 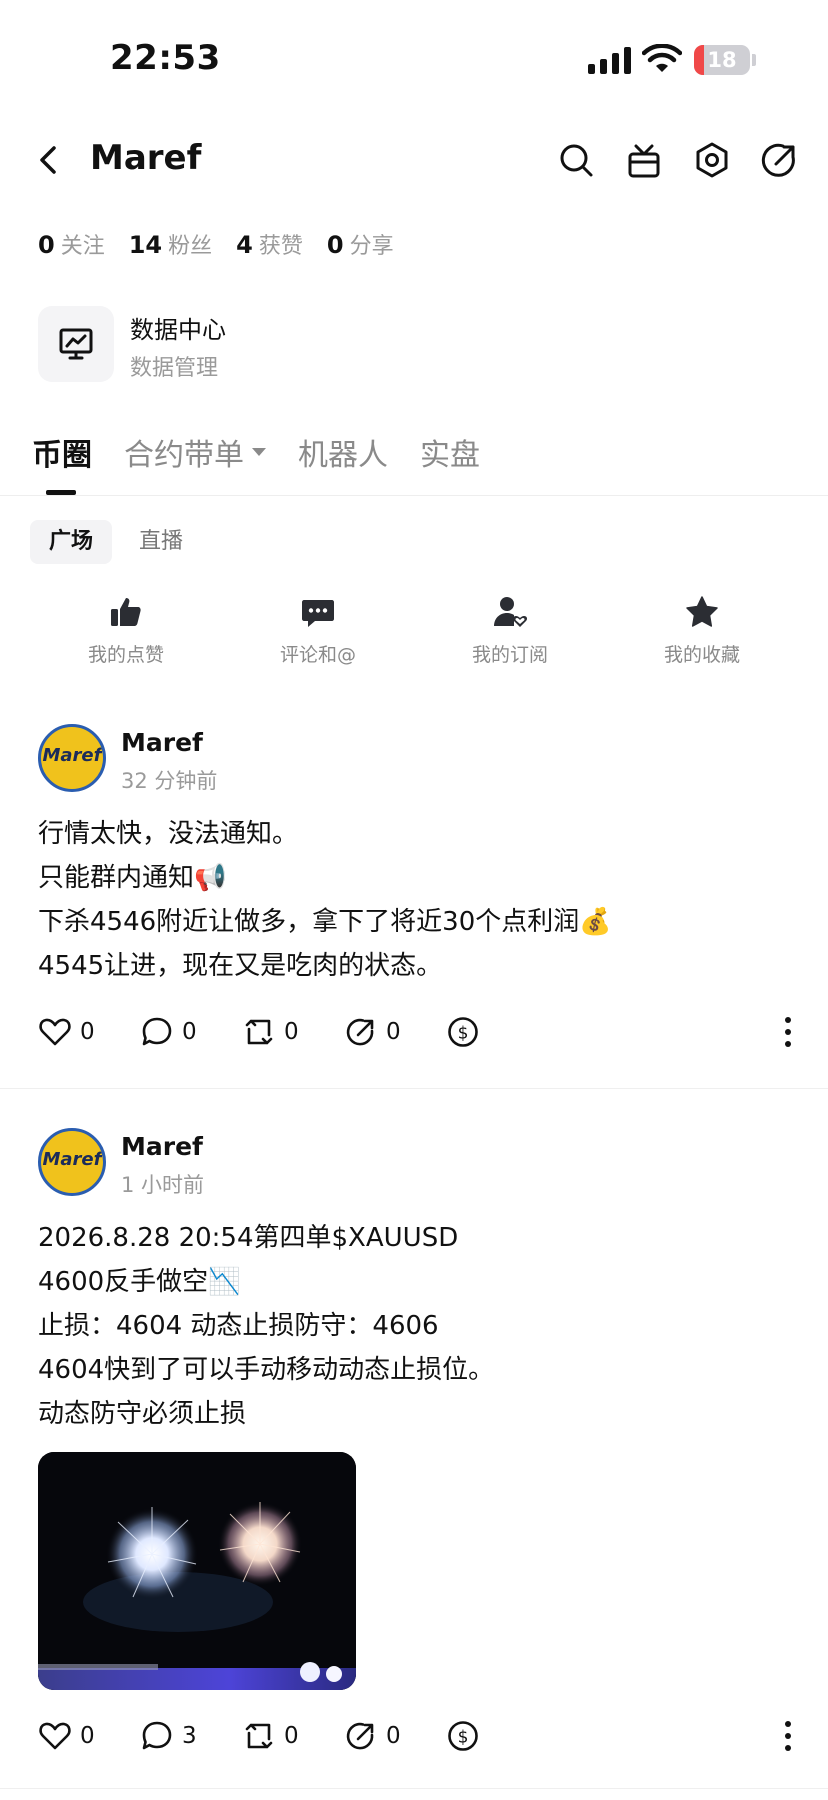 I want to click on comment-count: 0, so click(x=189, y=1032).